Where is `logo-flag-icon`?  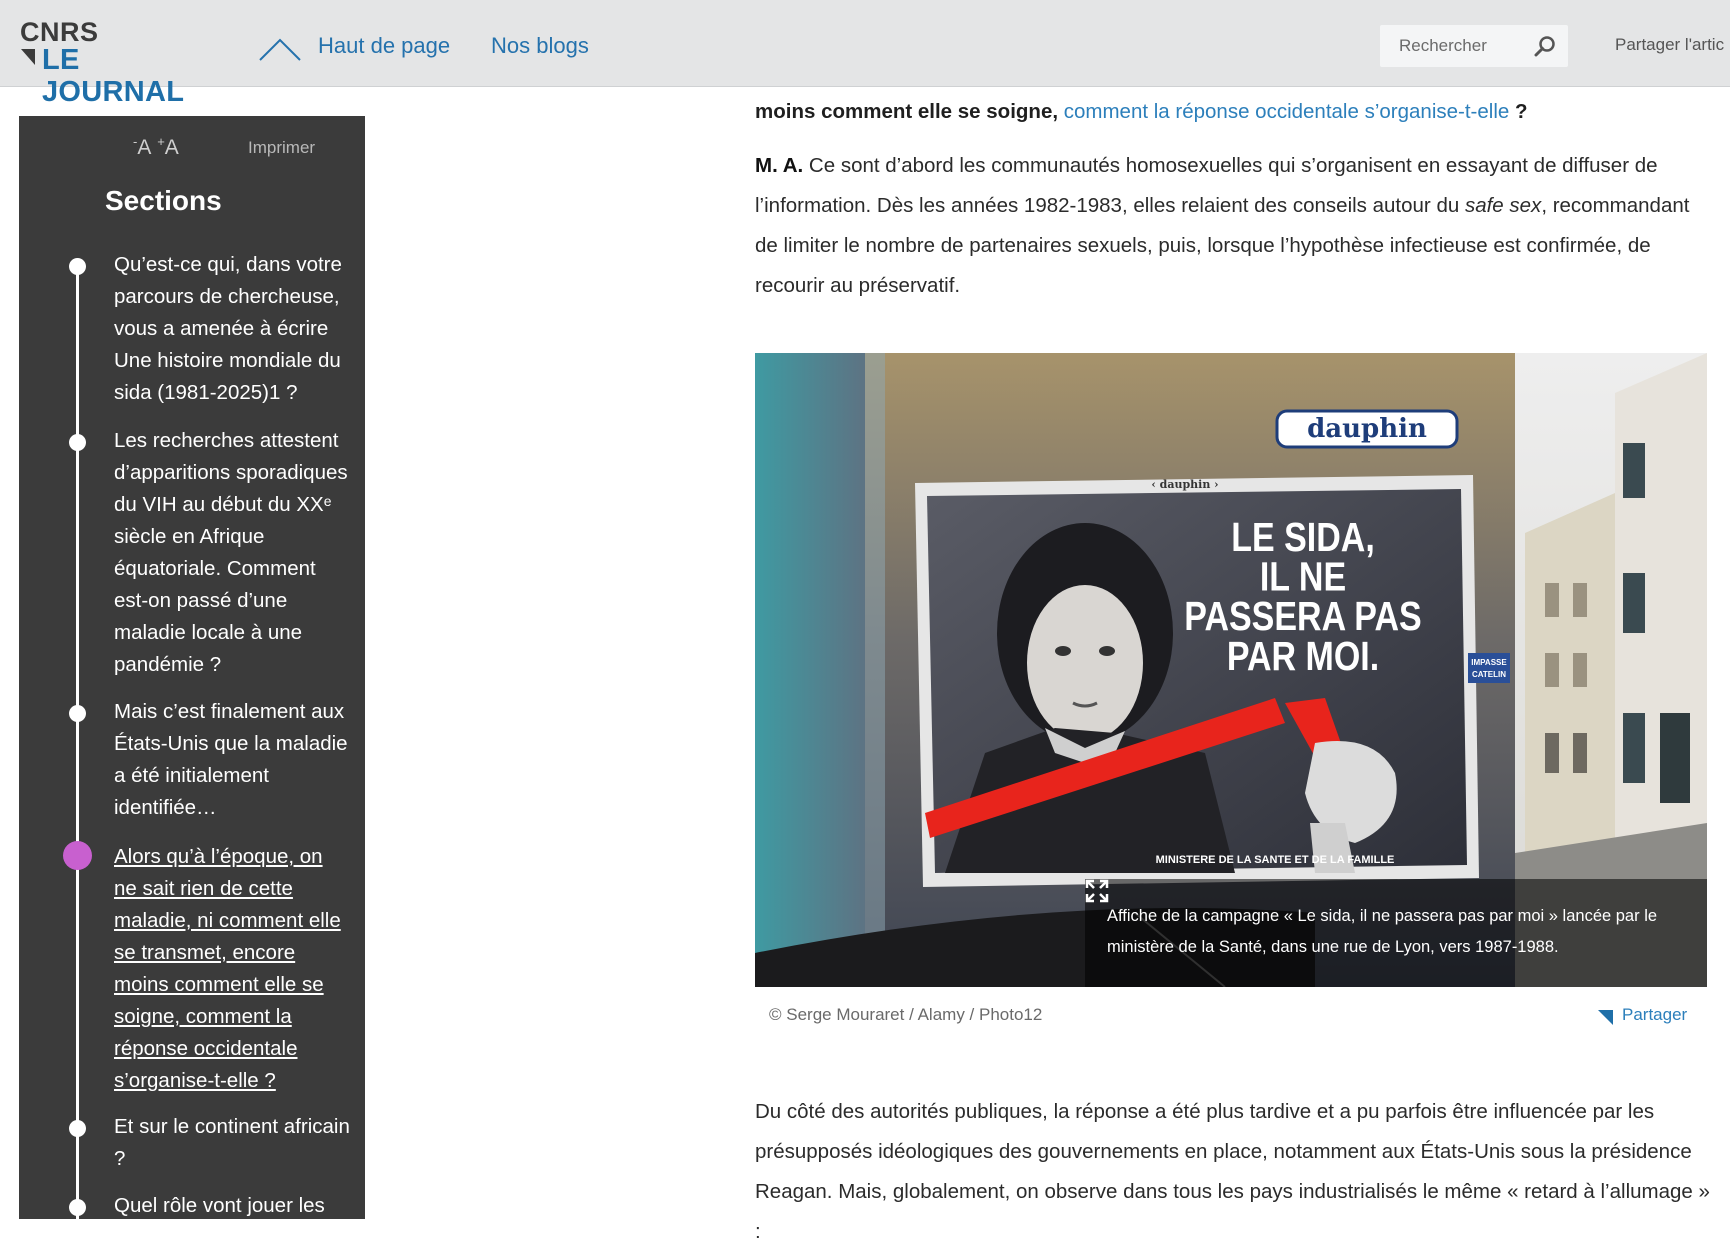
logo-flag-icon is located at coordinates (28, 57).